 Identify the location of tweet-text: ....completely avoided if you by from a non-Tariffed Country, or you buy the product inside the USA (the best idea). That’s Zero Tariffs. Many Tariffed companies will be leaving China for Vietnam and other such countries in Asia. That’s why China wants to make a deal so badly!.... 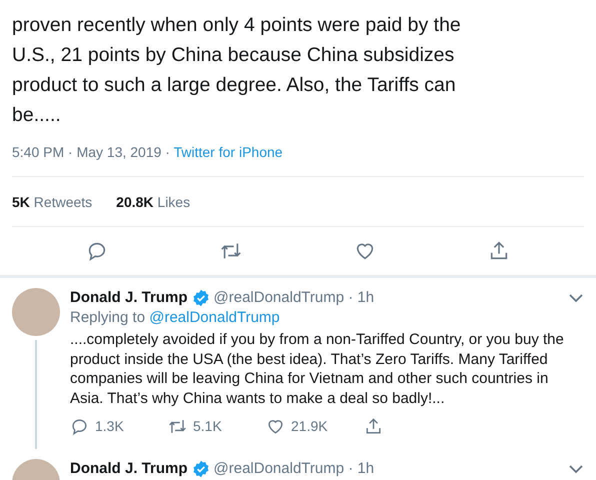
(317, 369).